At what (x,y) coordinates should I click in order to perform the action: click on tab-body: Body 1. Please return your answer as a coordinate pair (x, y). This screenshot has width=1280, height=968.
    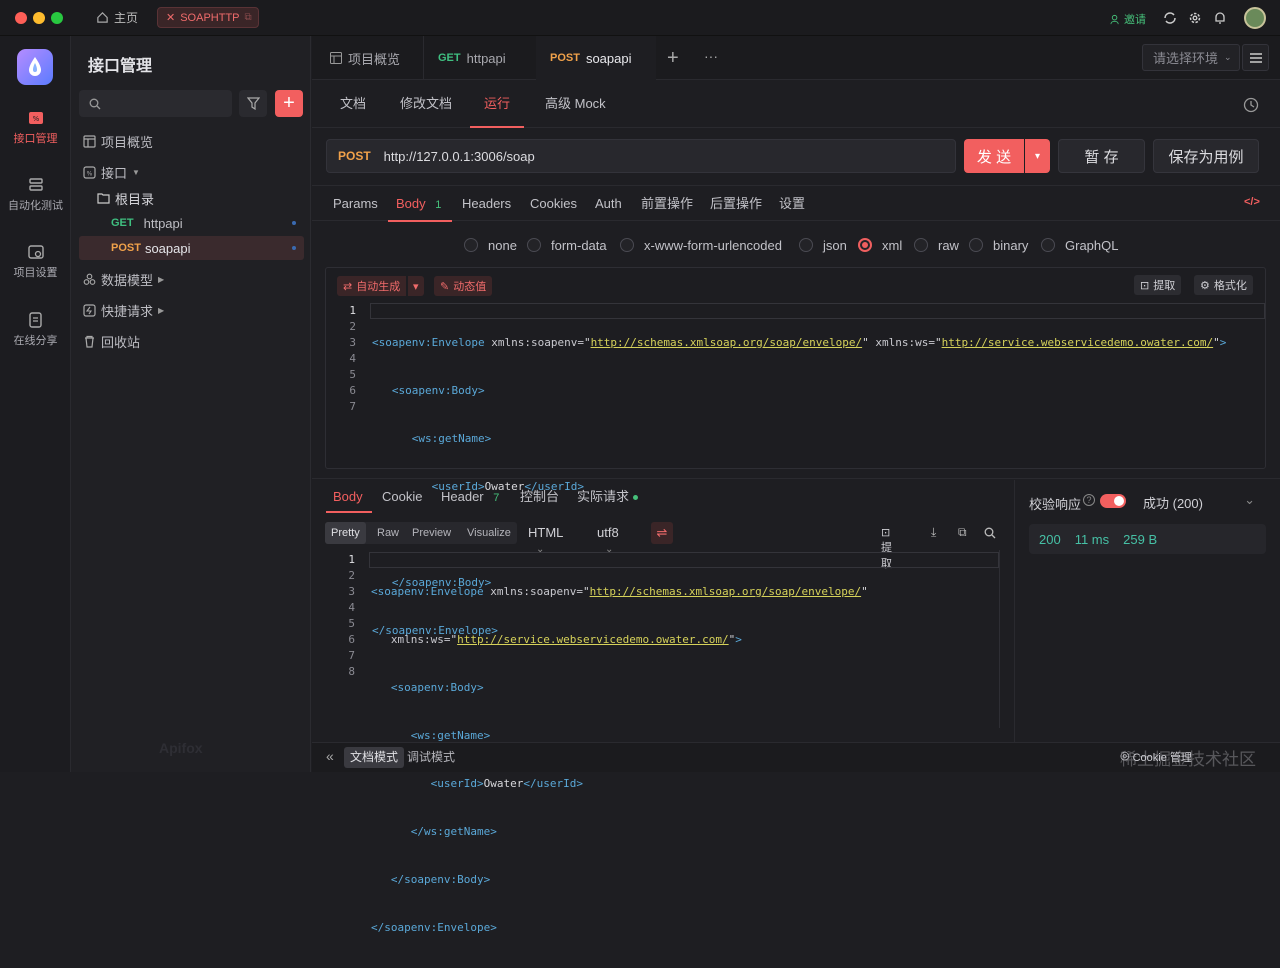
    Looking at the image, I should click on (420, 204).